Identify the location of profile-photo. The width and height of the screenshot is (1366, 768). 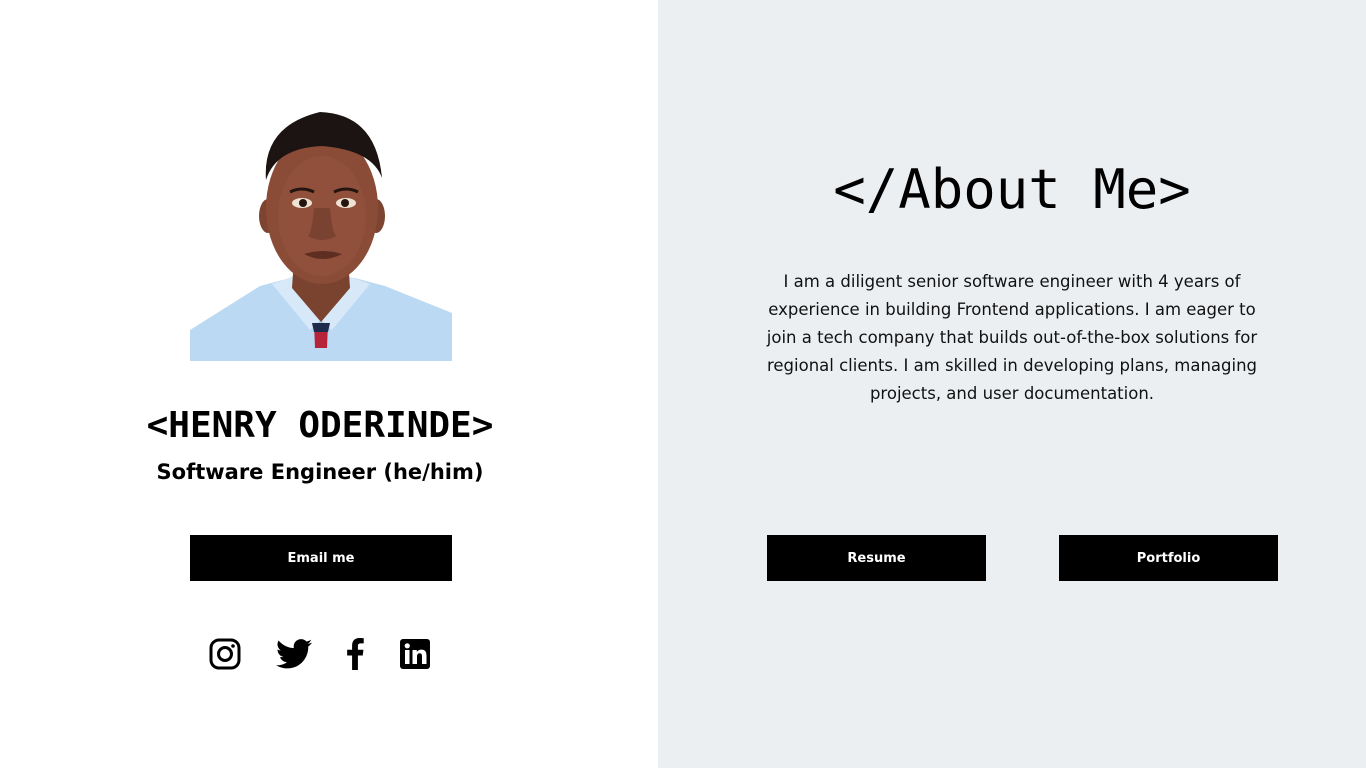
(321, 234).